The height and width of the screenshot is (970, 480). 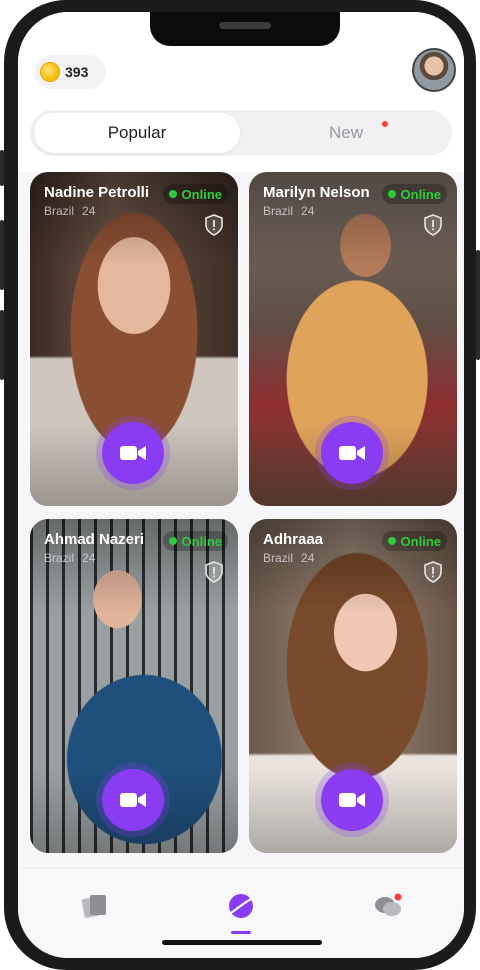 What do you see at coordinates (316, 192) in the screenshot?
I see `profile-name: Marilyn Nelson` at bounding box center [316, 192].